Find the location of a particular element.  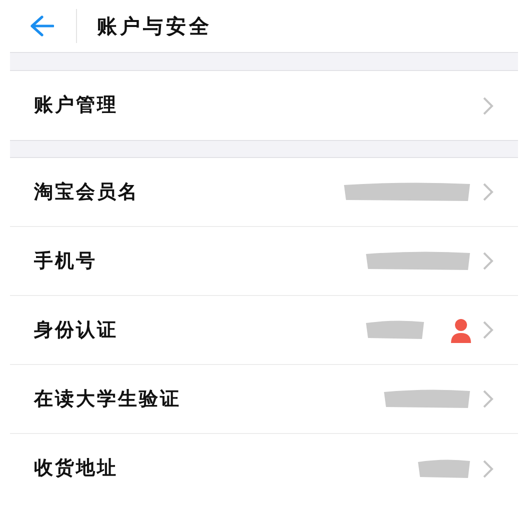

settings-row: 身份认证 is located at coordinates (264, 330).